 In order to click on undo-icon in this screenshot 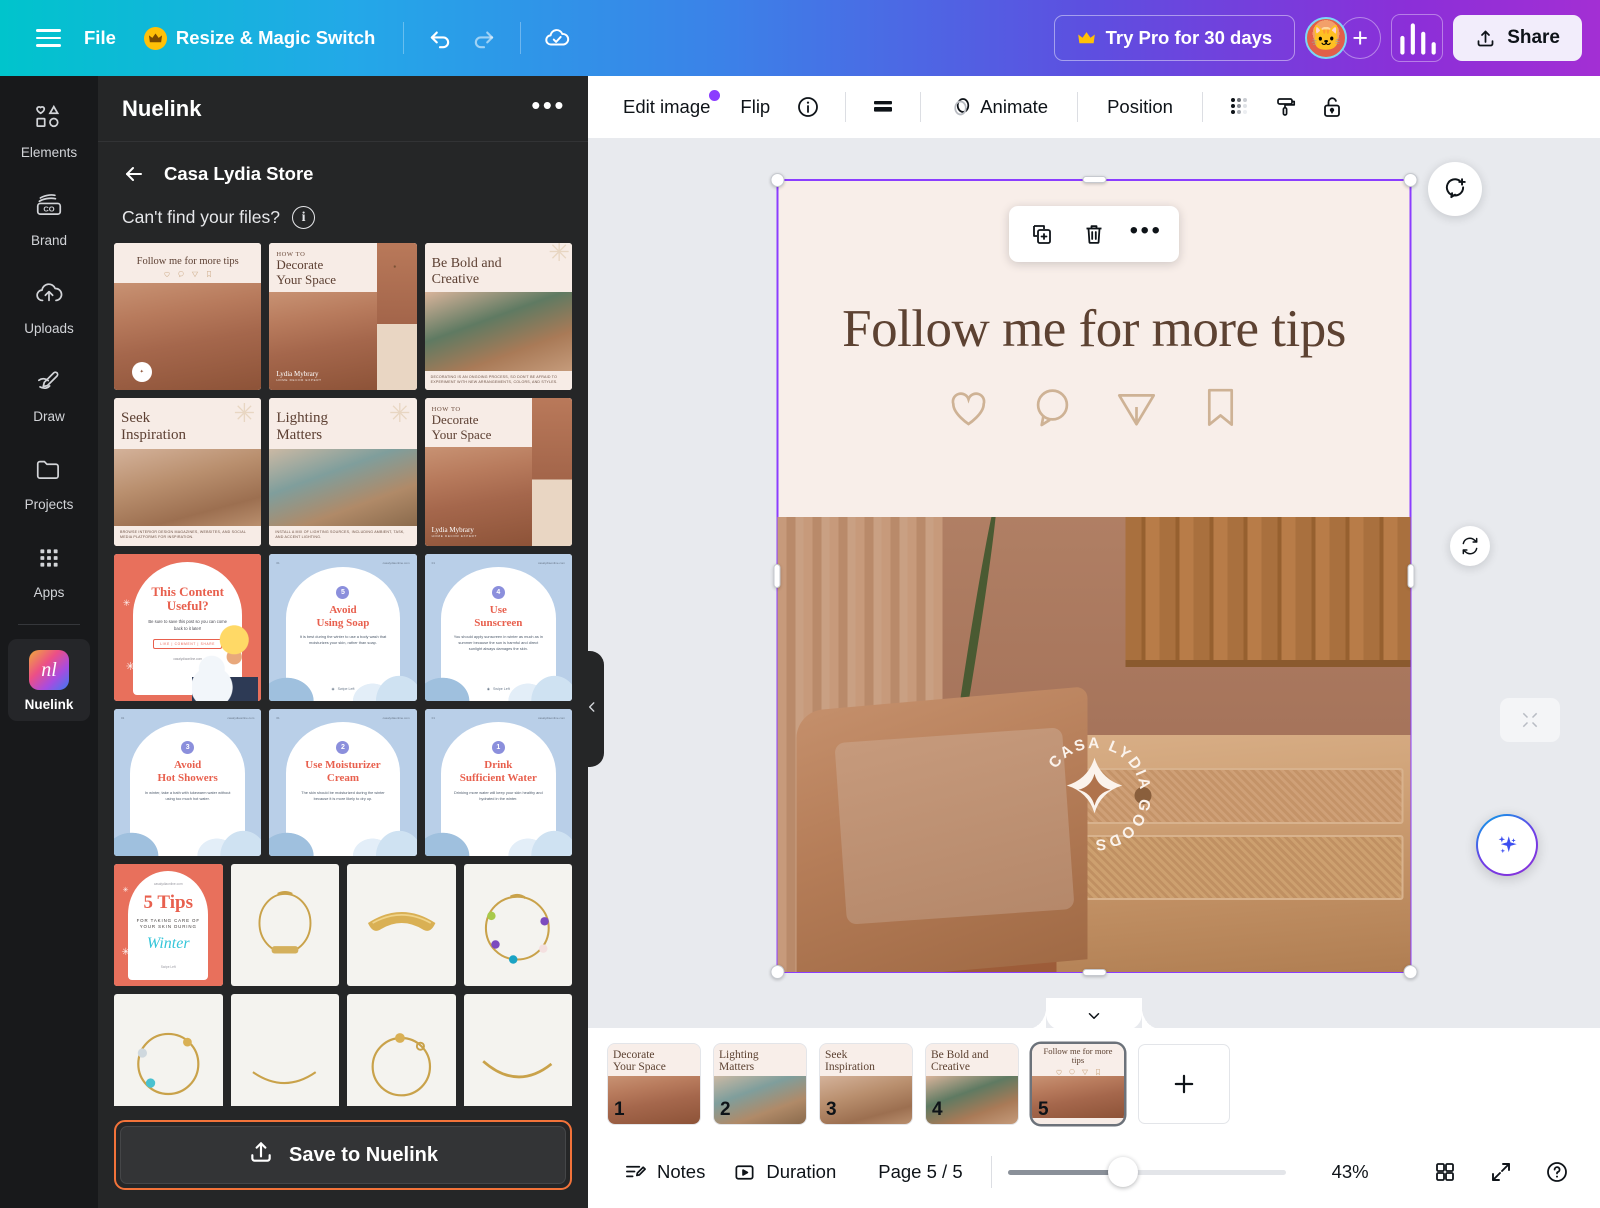, I will do `click(440, 38)`.